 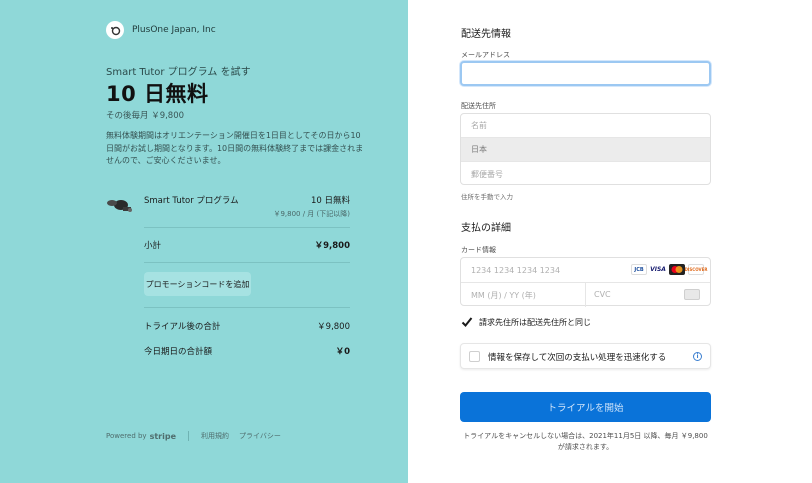 I want to click on trial-title: 10 日無料, so click(x=157, y=94).